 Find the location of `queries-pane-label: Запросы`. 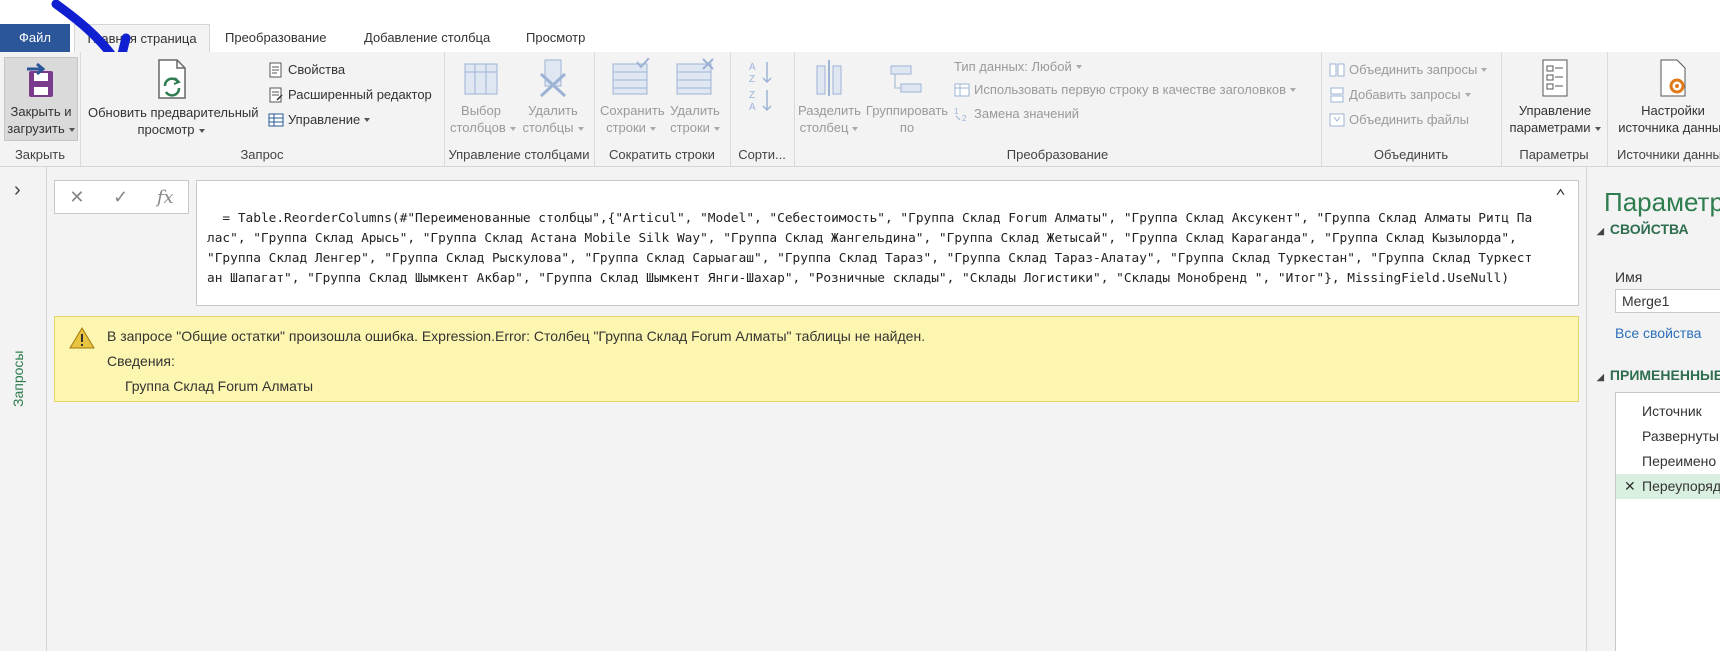

queries-pane-label: Запросы is located at coordinates (18, 379).